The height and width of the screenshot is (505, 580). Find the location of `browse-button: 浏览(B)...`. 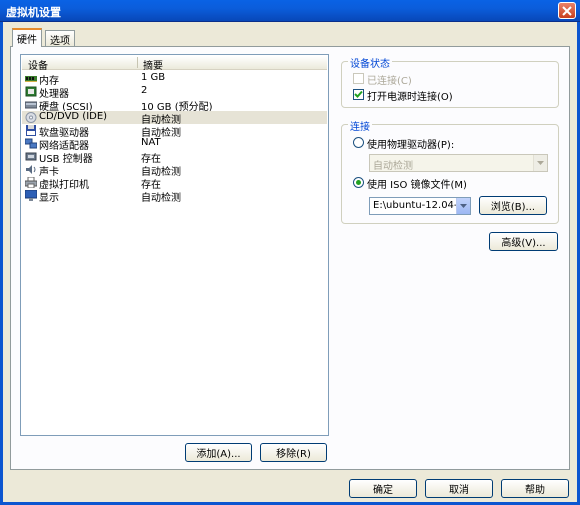

browse-button: 浏览(B)... is located at coordinates (513, 205).